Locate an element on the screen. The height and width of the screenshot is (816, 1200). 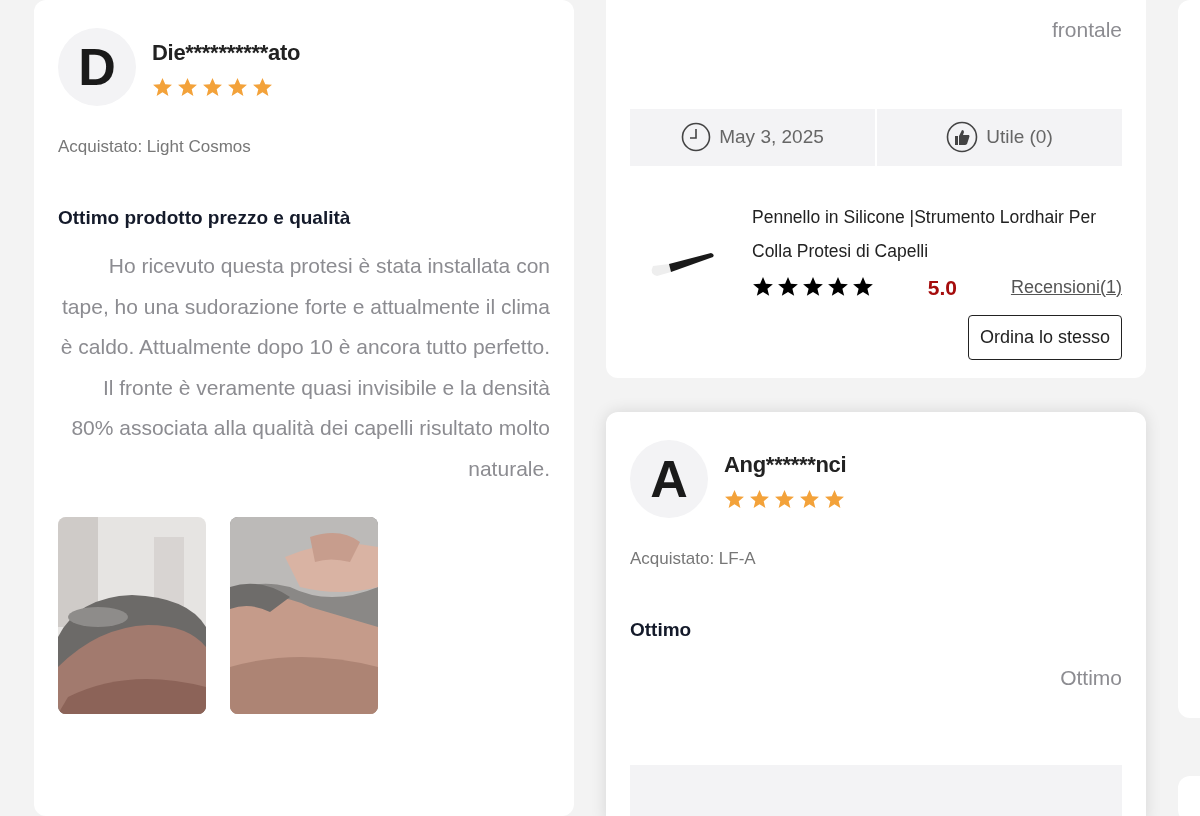
rating-score: 5.0 is located at coordinates (942, 287).